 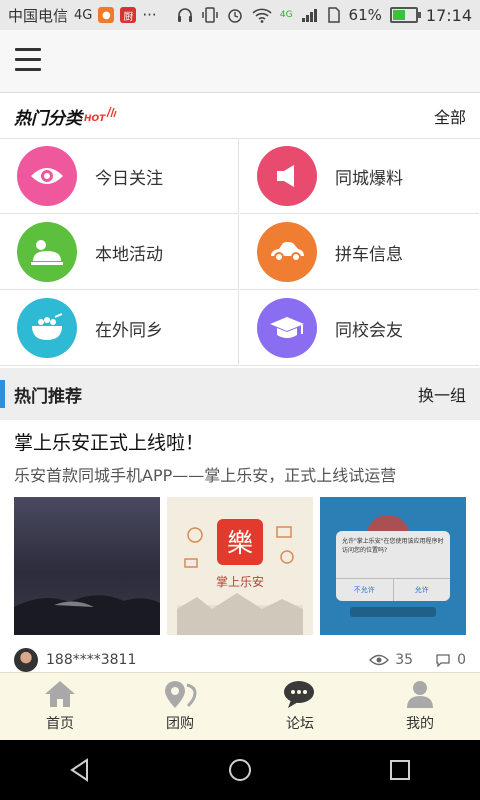 What do you see at coordinates (333, 15) in the screenshot?
I see `sim-icon` at bounding box center [333, 15].